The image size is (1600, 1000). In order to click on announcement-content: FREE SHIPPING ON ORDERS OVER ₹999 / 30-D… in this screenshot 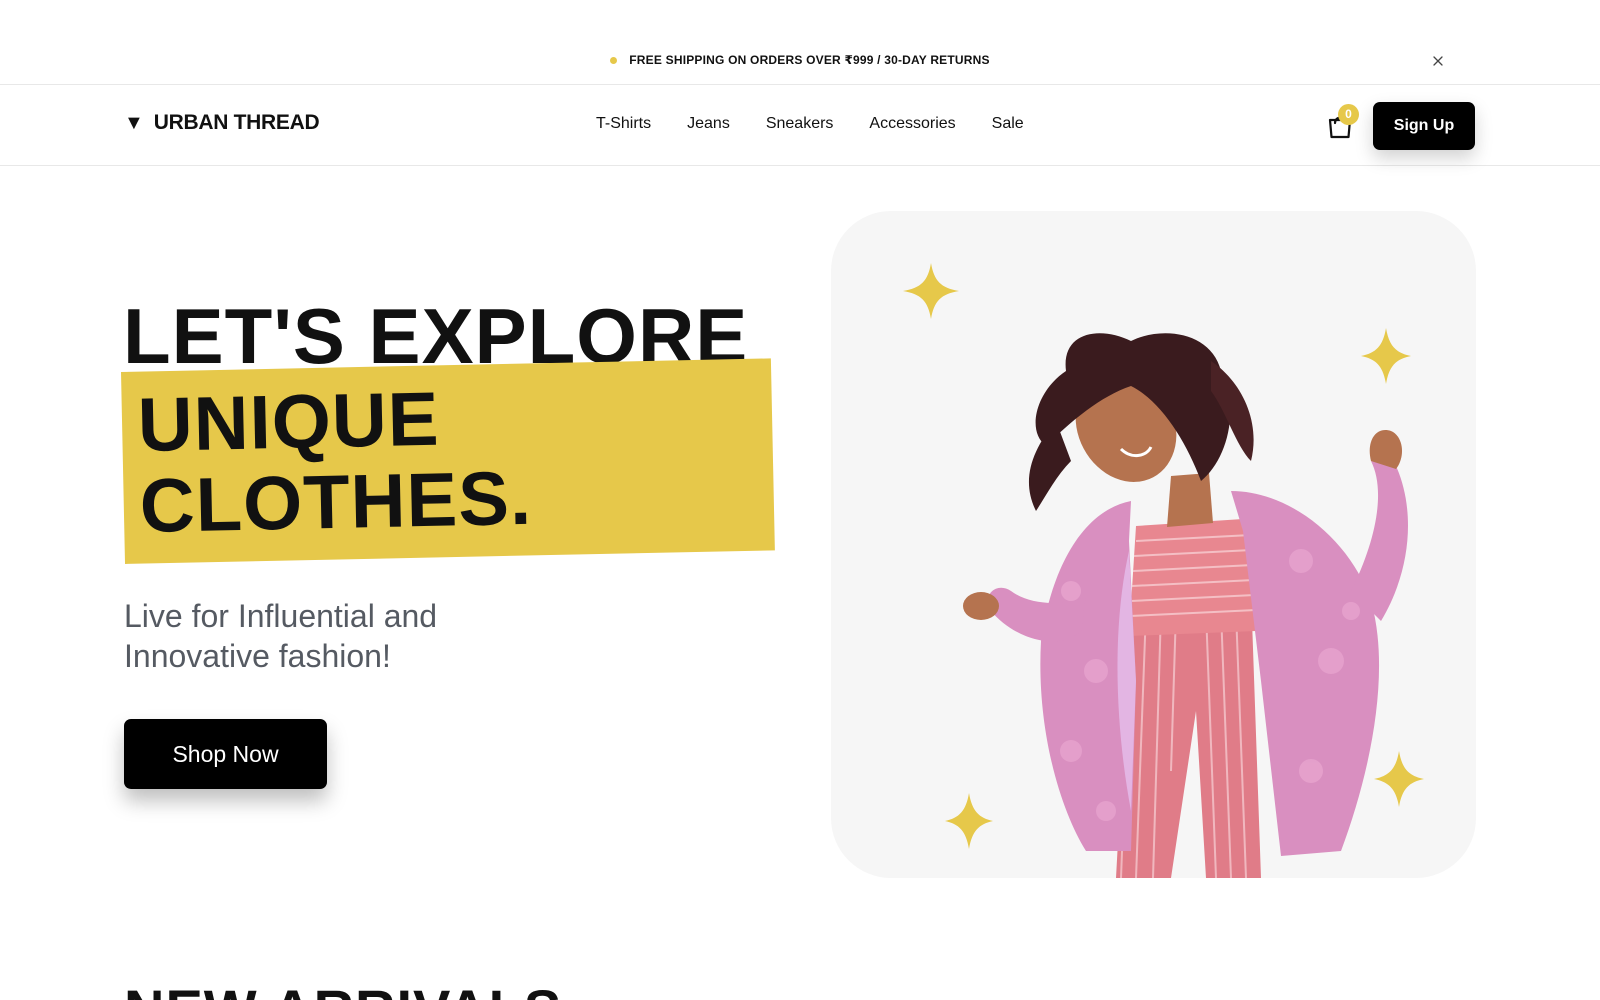, I will do `click(800, 60)`.